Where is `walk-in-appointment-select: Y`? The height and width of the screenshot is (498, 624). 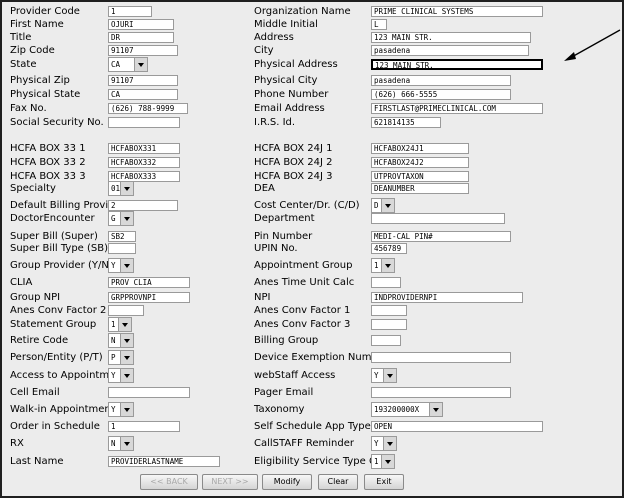 walk-in-appointment-select: Y is located at coordinates (121, 409).